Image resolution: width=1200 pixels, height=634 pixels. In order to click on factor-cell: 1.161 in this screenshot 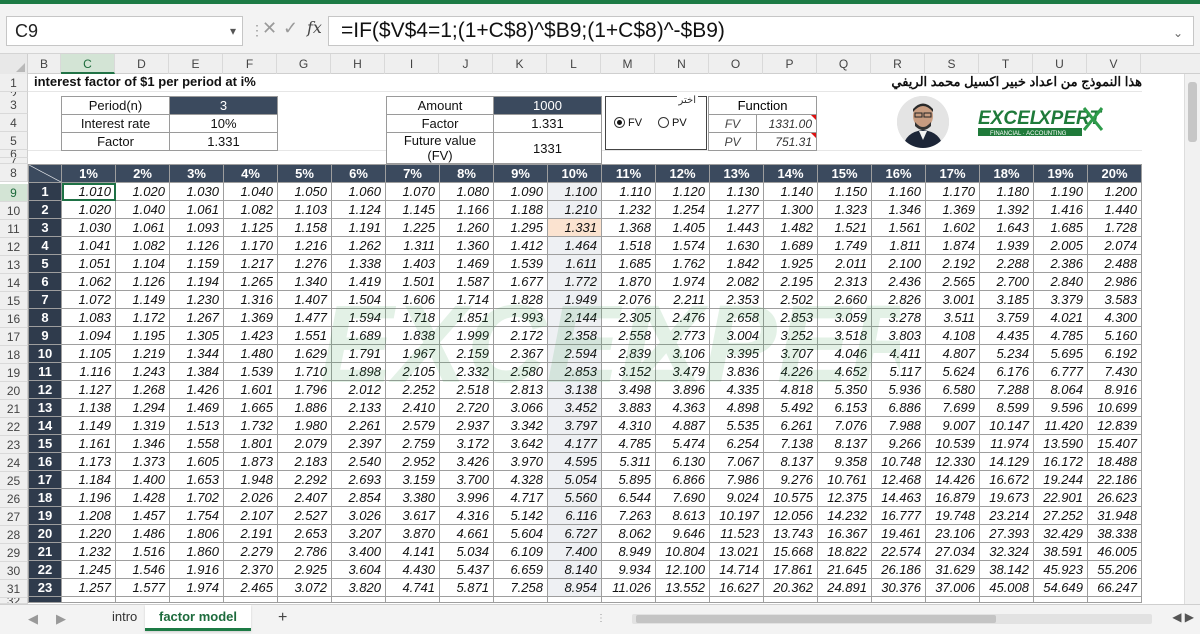, I will do `click(88, 443)`.